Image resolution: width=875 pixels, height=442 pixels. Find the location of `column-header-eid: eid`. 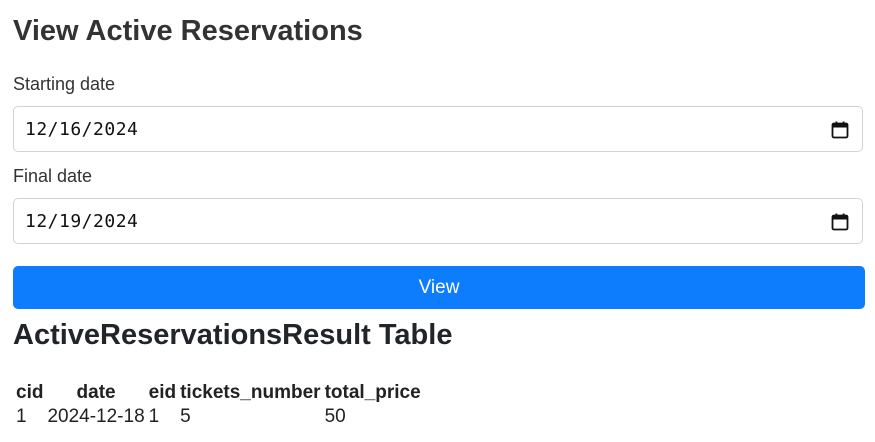

column-header-eid: eid is located at coordinates (162, 392).